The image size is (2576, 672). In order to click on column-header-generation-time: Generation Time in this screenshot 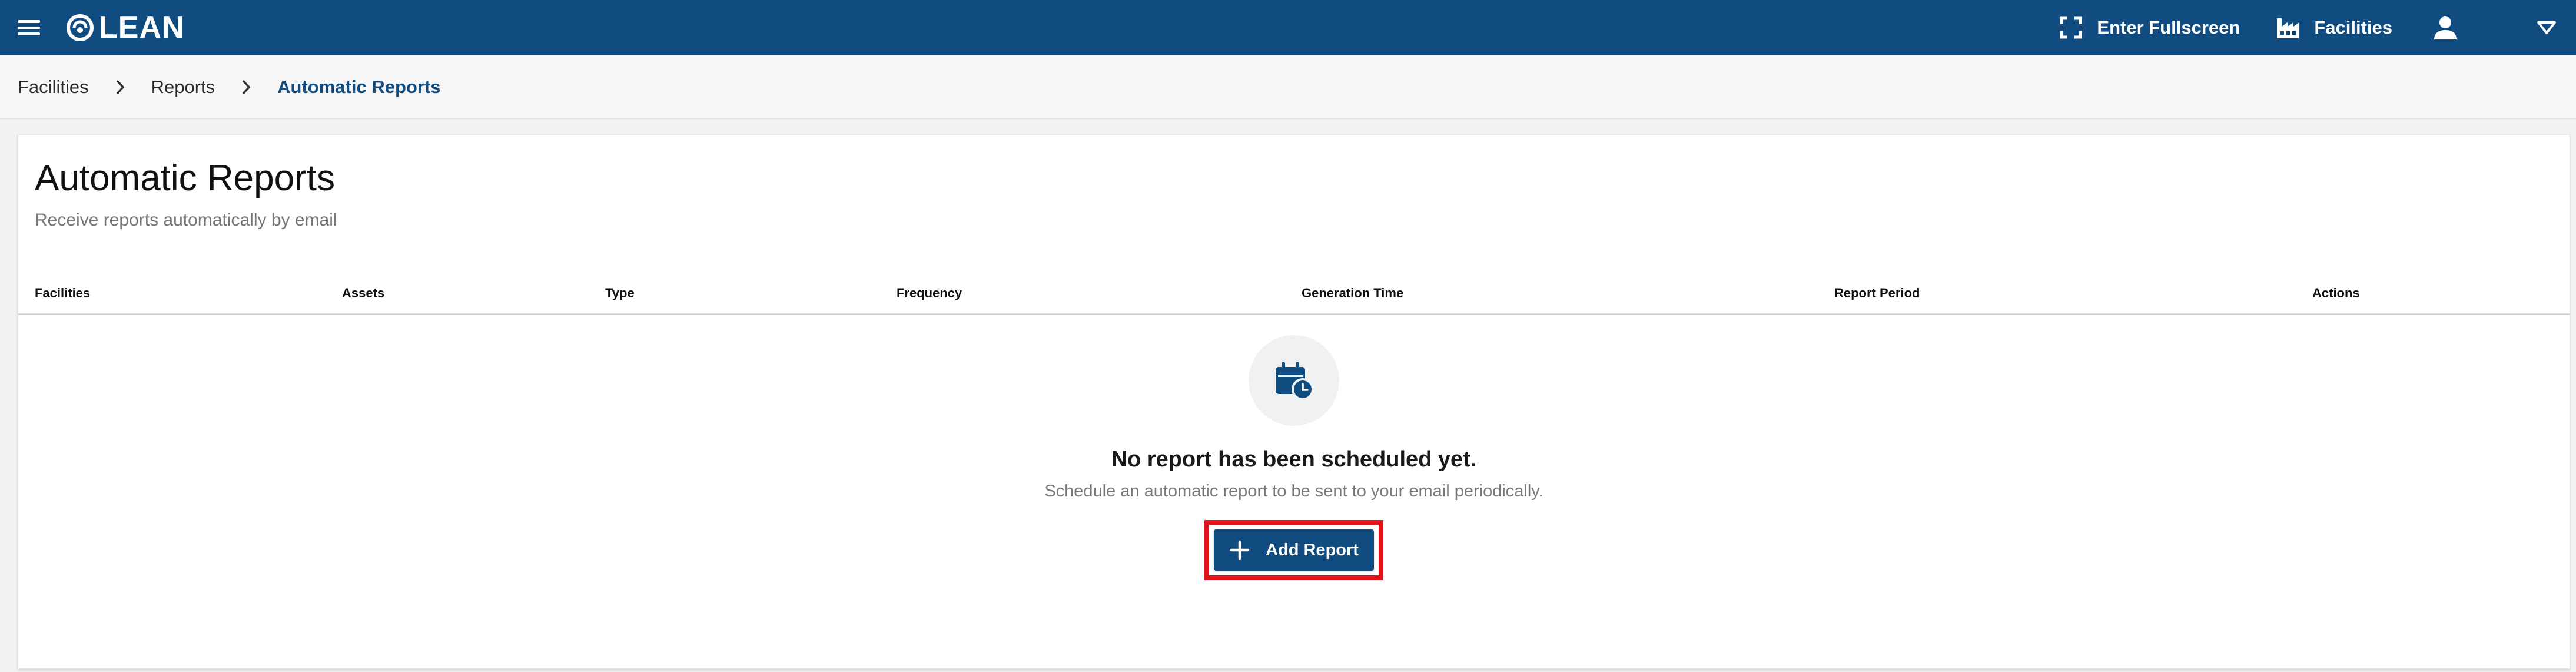, I will do `click(1353, 293)`.